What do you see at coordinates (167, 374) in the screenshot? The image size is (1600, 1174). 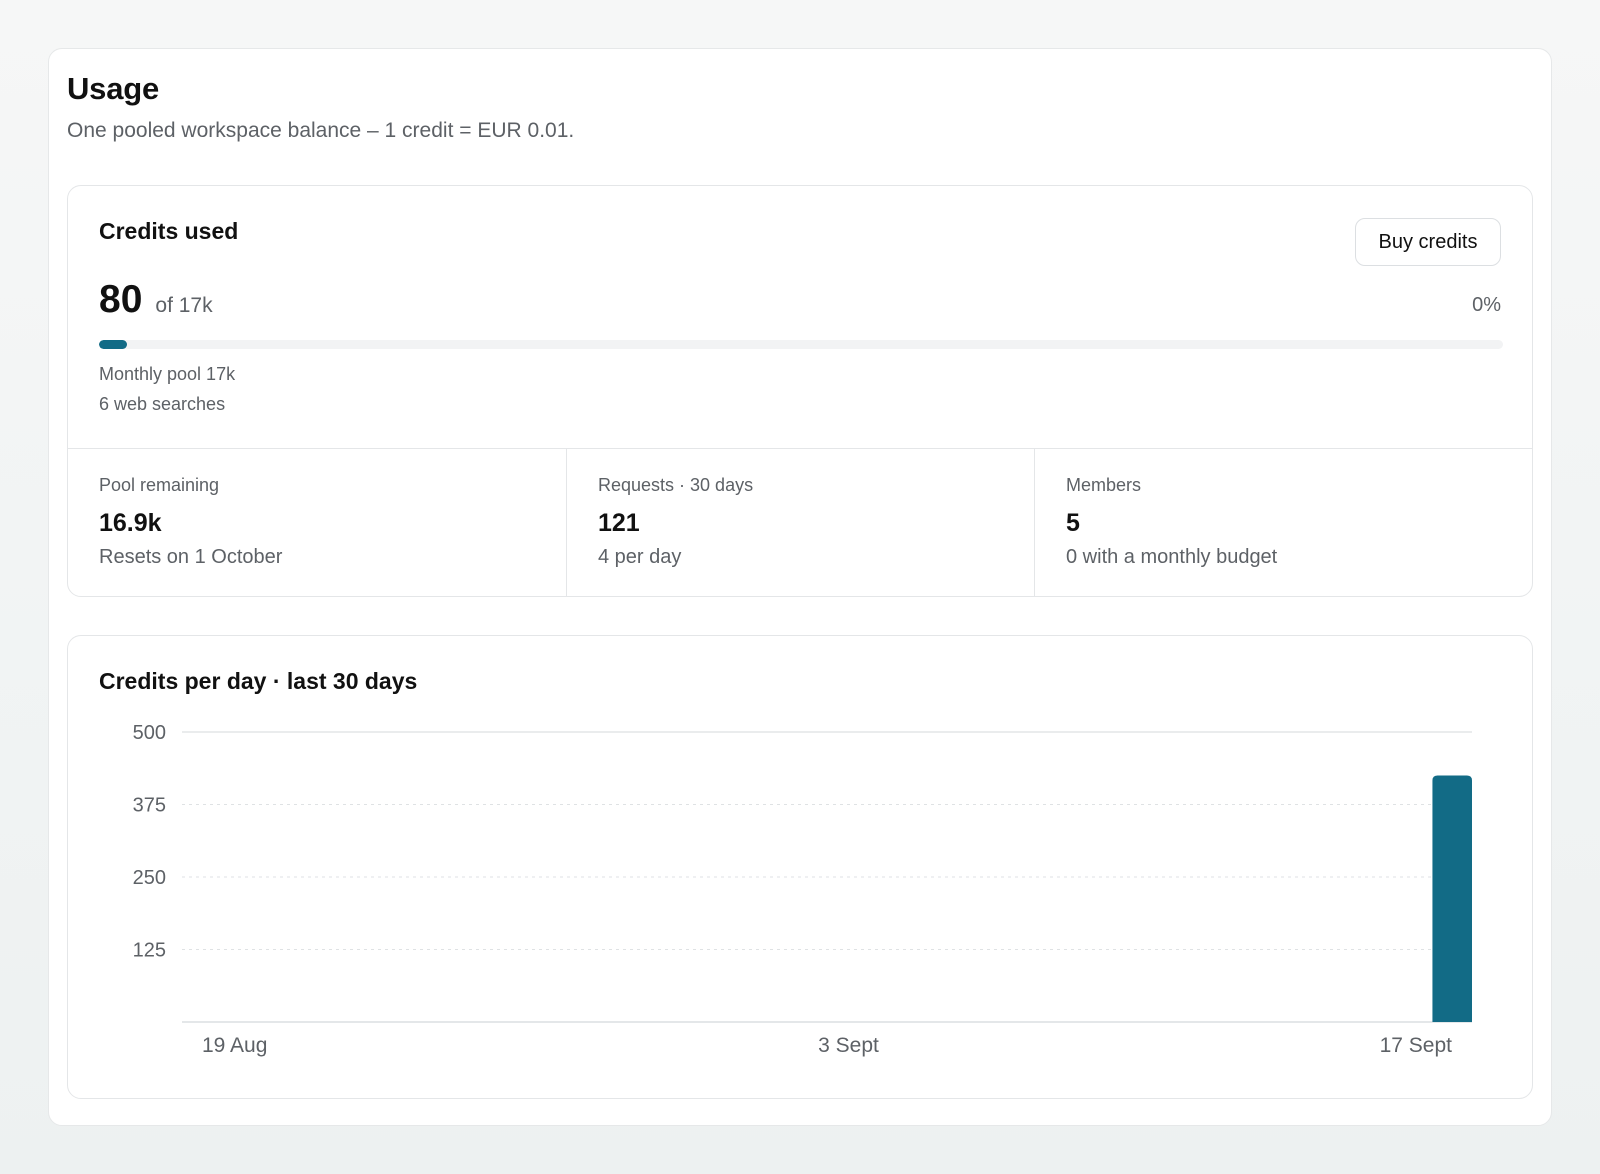 I see `monthly-pool-label: Monthly pool 17k` at bounding box center [167, 374].